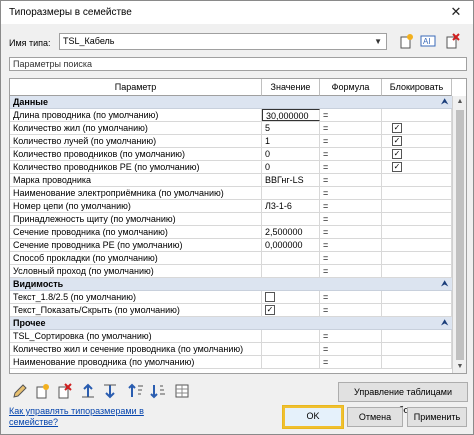 The height and width of the screenshot is (435, 474). I want to click on close-button: ✕, so click(456, 12).